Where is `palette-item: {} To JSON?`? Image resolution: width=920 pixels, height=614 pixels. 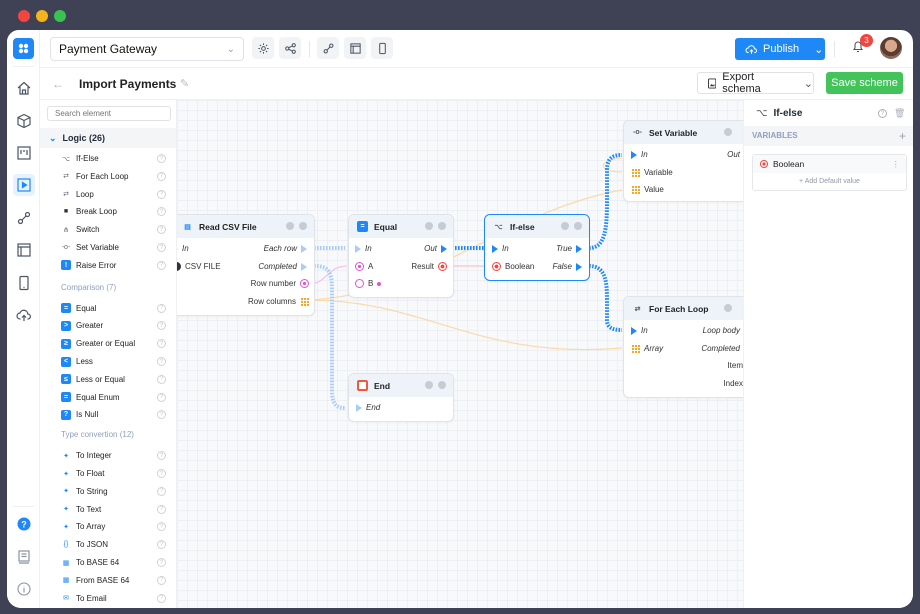
palette-item: {} To JSON? is located at coordinates (108, 544).